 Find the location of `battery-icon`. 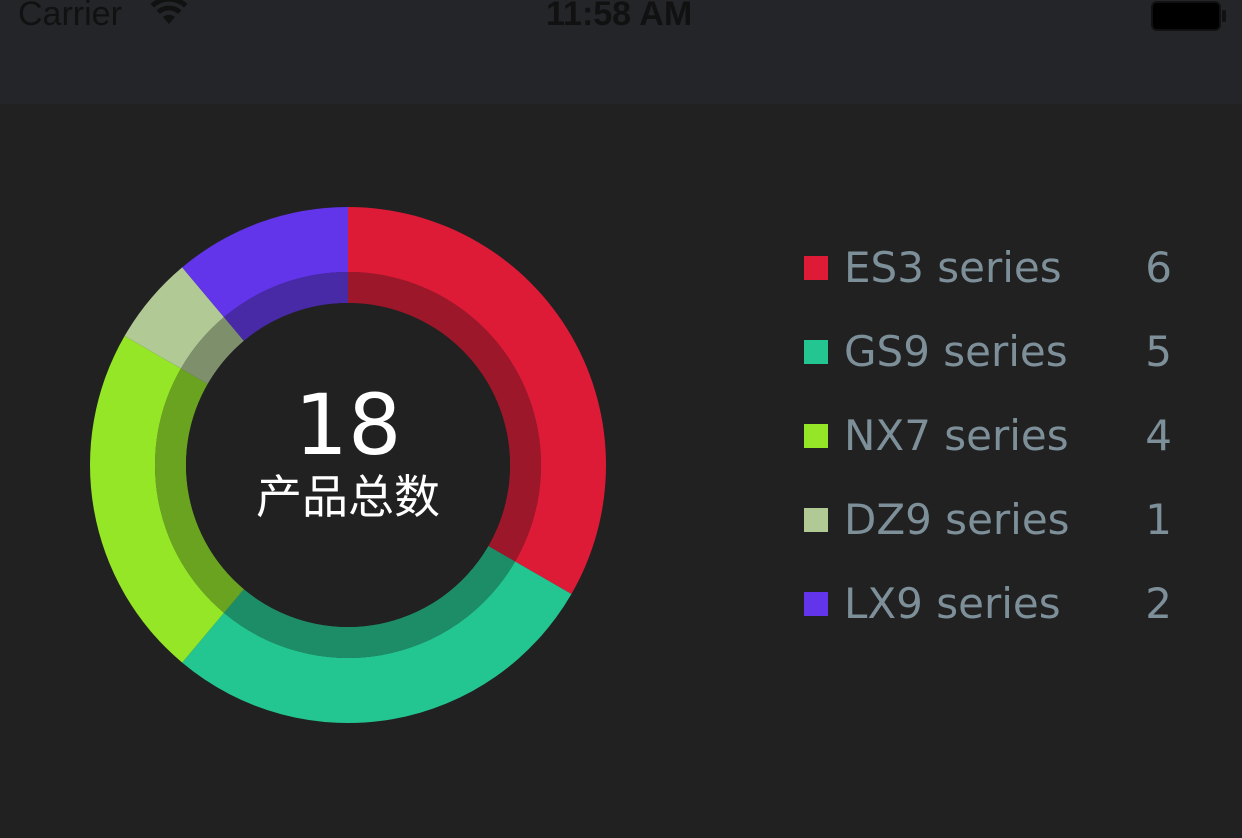

battery-icon is located at coordinates (1188, 16).